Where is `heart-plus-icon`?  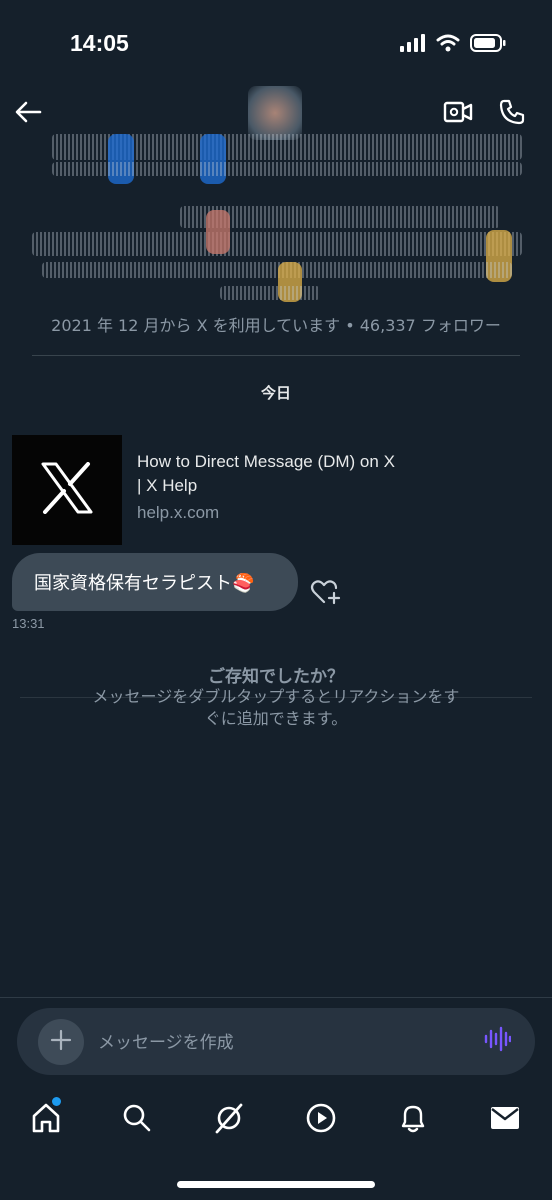 heart-plus-icon is located at coordinates (326, 594).